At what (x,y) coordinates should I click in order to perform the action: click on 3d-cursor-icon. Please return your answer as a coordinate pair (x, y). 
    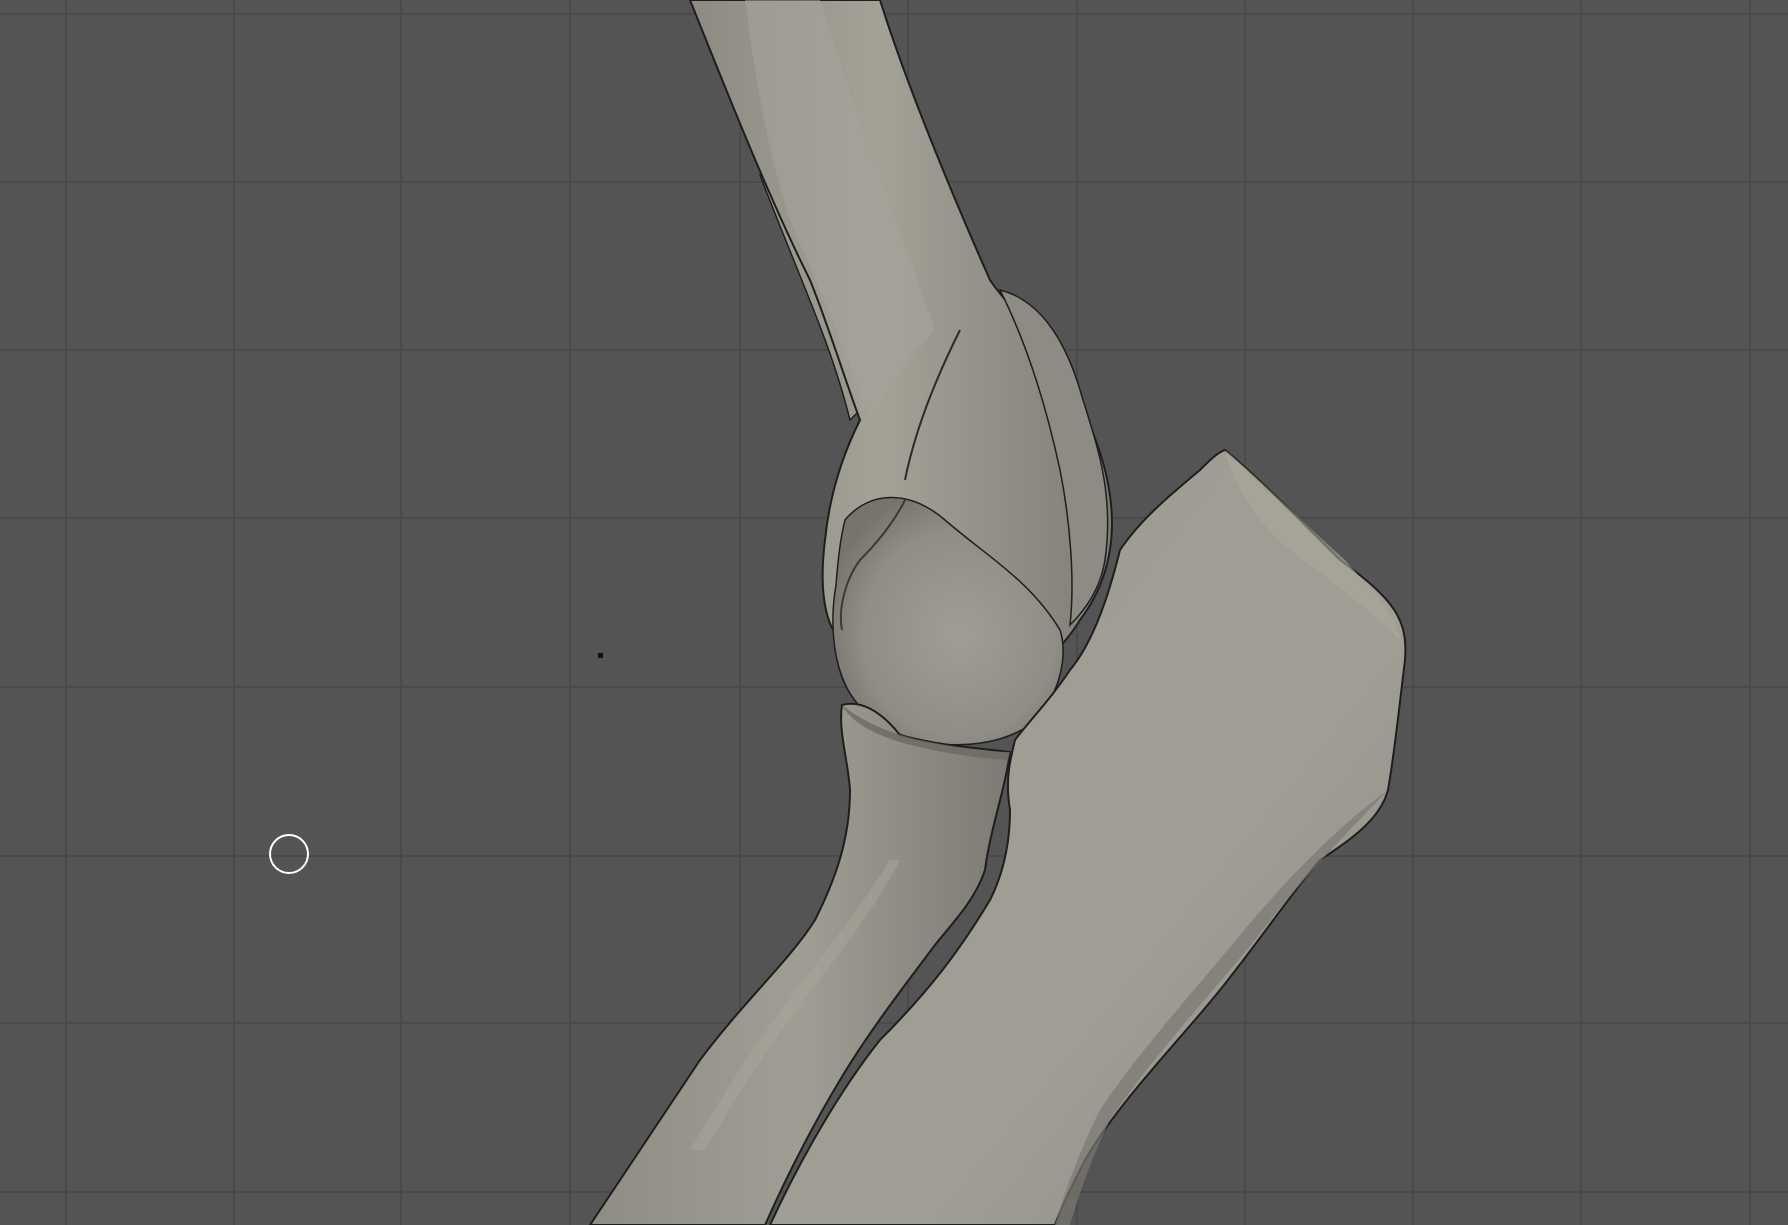
    Looking at the image, I should click on (289, 854).